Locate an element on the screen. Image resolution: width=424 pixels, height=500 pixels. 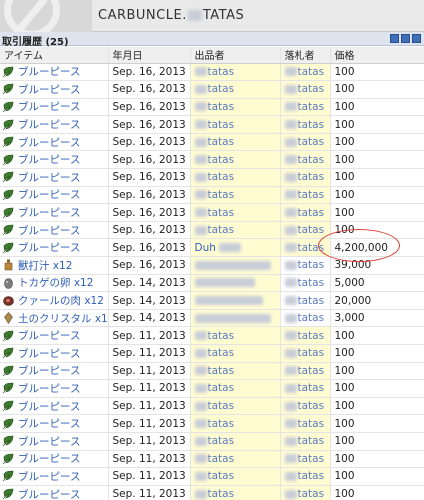
item-link: 獸打汁 x12 is located at coordinates (45, 266).